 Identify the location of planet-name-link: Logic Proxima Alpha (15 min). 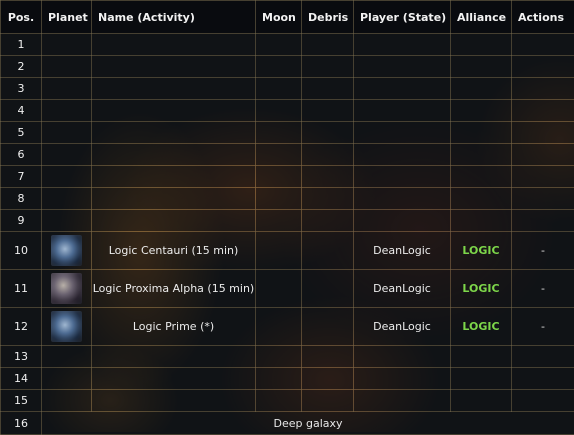
(174, 289).